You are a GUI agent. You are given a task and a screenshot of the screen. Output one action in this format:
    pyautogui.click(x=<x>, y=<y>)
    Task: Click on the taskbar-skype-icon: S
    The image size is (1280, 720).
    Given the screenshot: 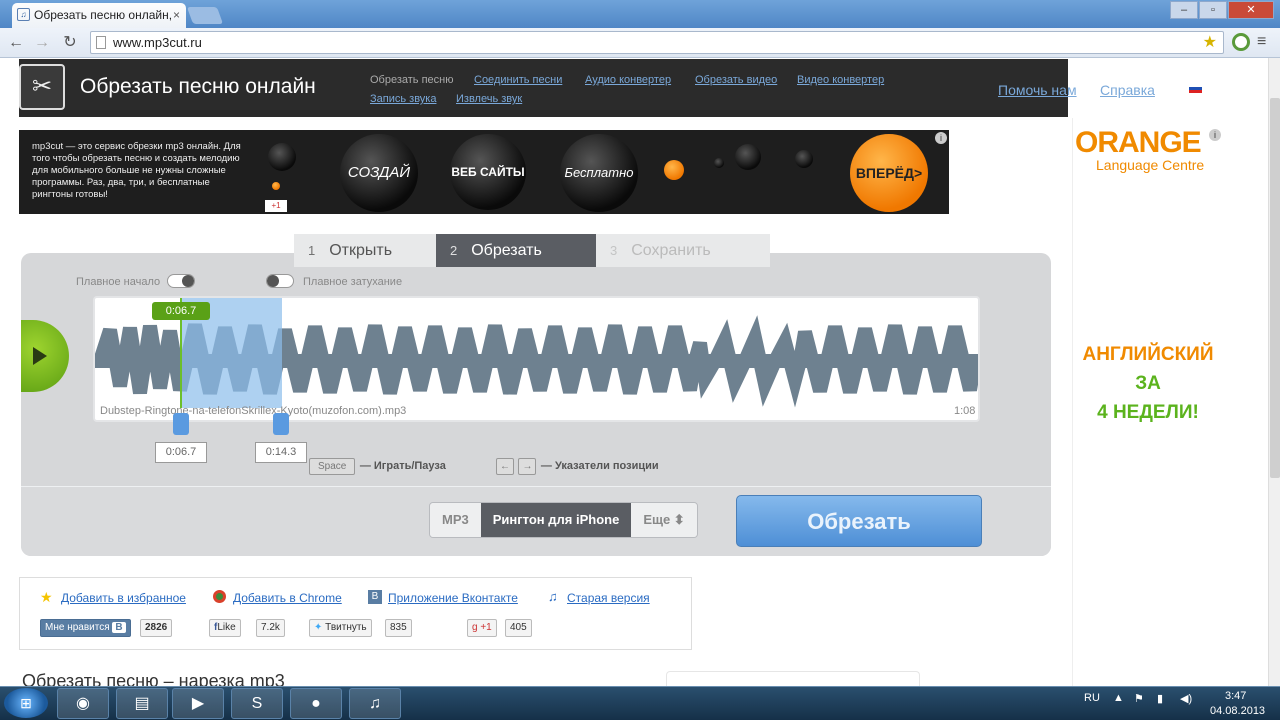 What is the action you would take?
    pyautogui.click(x=257, y=703)
    